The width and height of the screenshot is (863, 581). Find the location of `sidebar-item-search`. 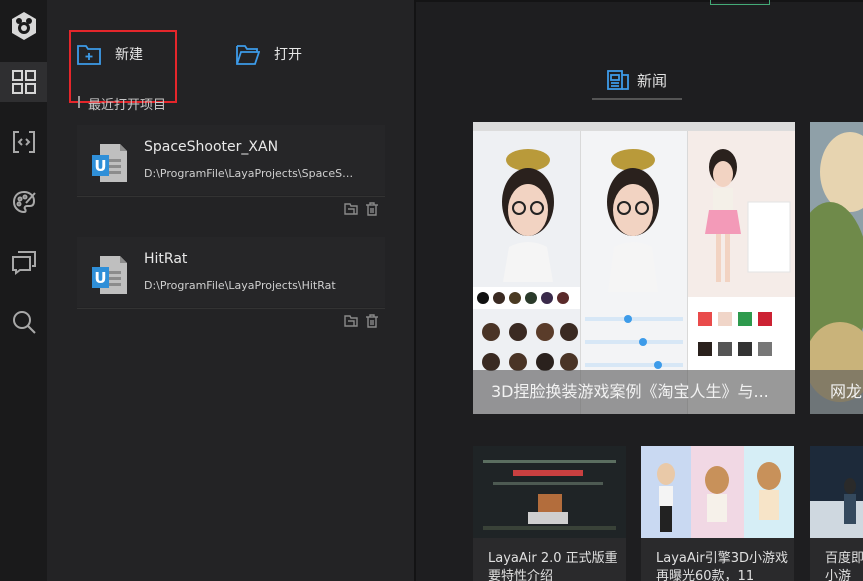

sidebar-item-search is located at coordinates (23, 322).